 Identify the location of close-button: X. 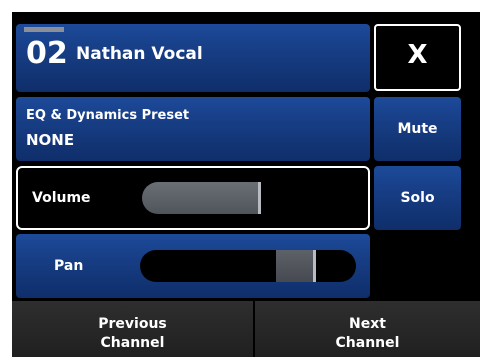
(417, 57).